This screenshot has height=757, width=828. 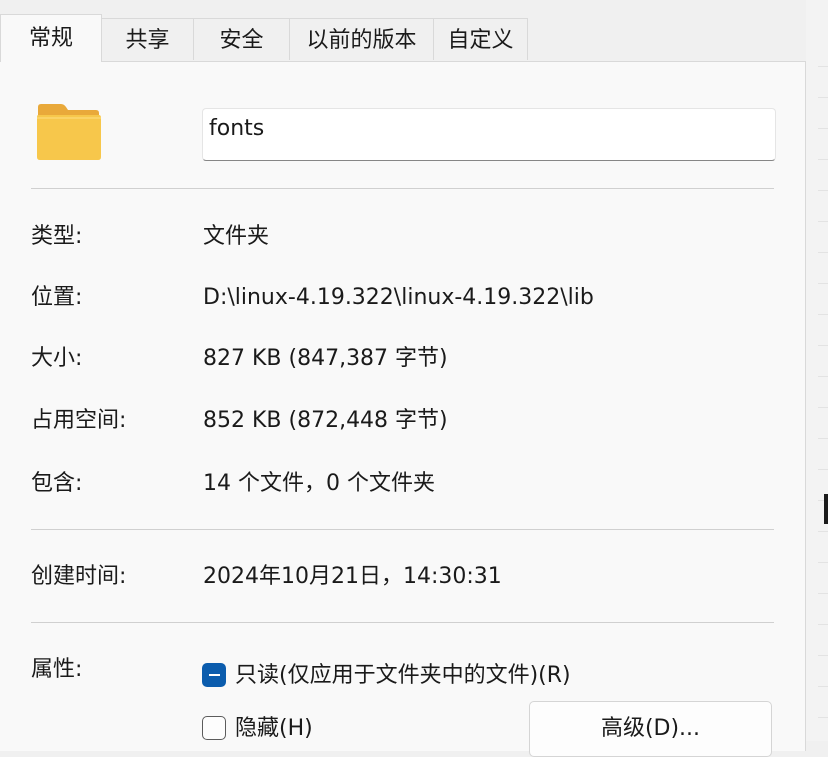 I want to click on indeterminate-dash-icon, so click(x=214, y=675).